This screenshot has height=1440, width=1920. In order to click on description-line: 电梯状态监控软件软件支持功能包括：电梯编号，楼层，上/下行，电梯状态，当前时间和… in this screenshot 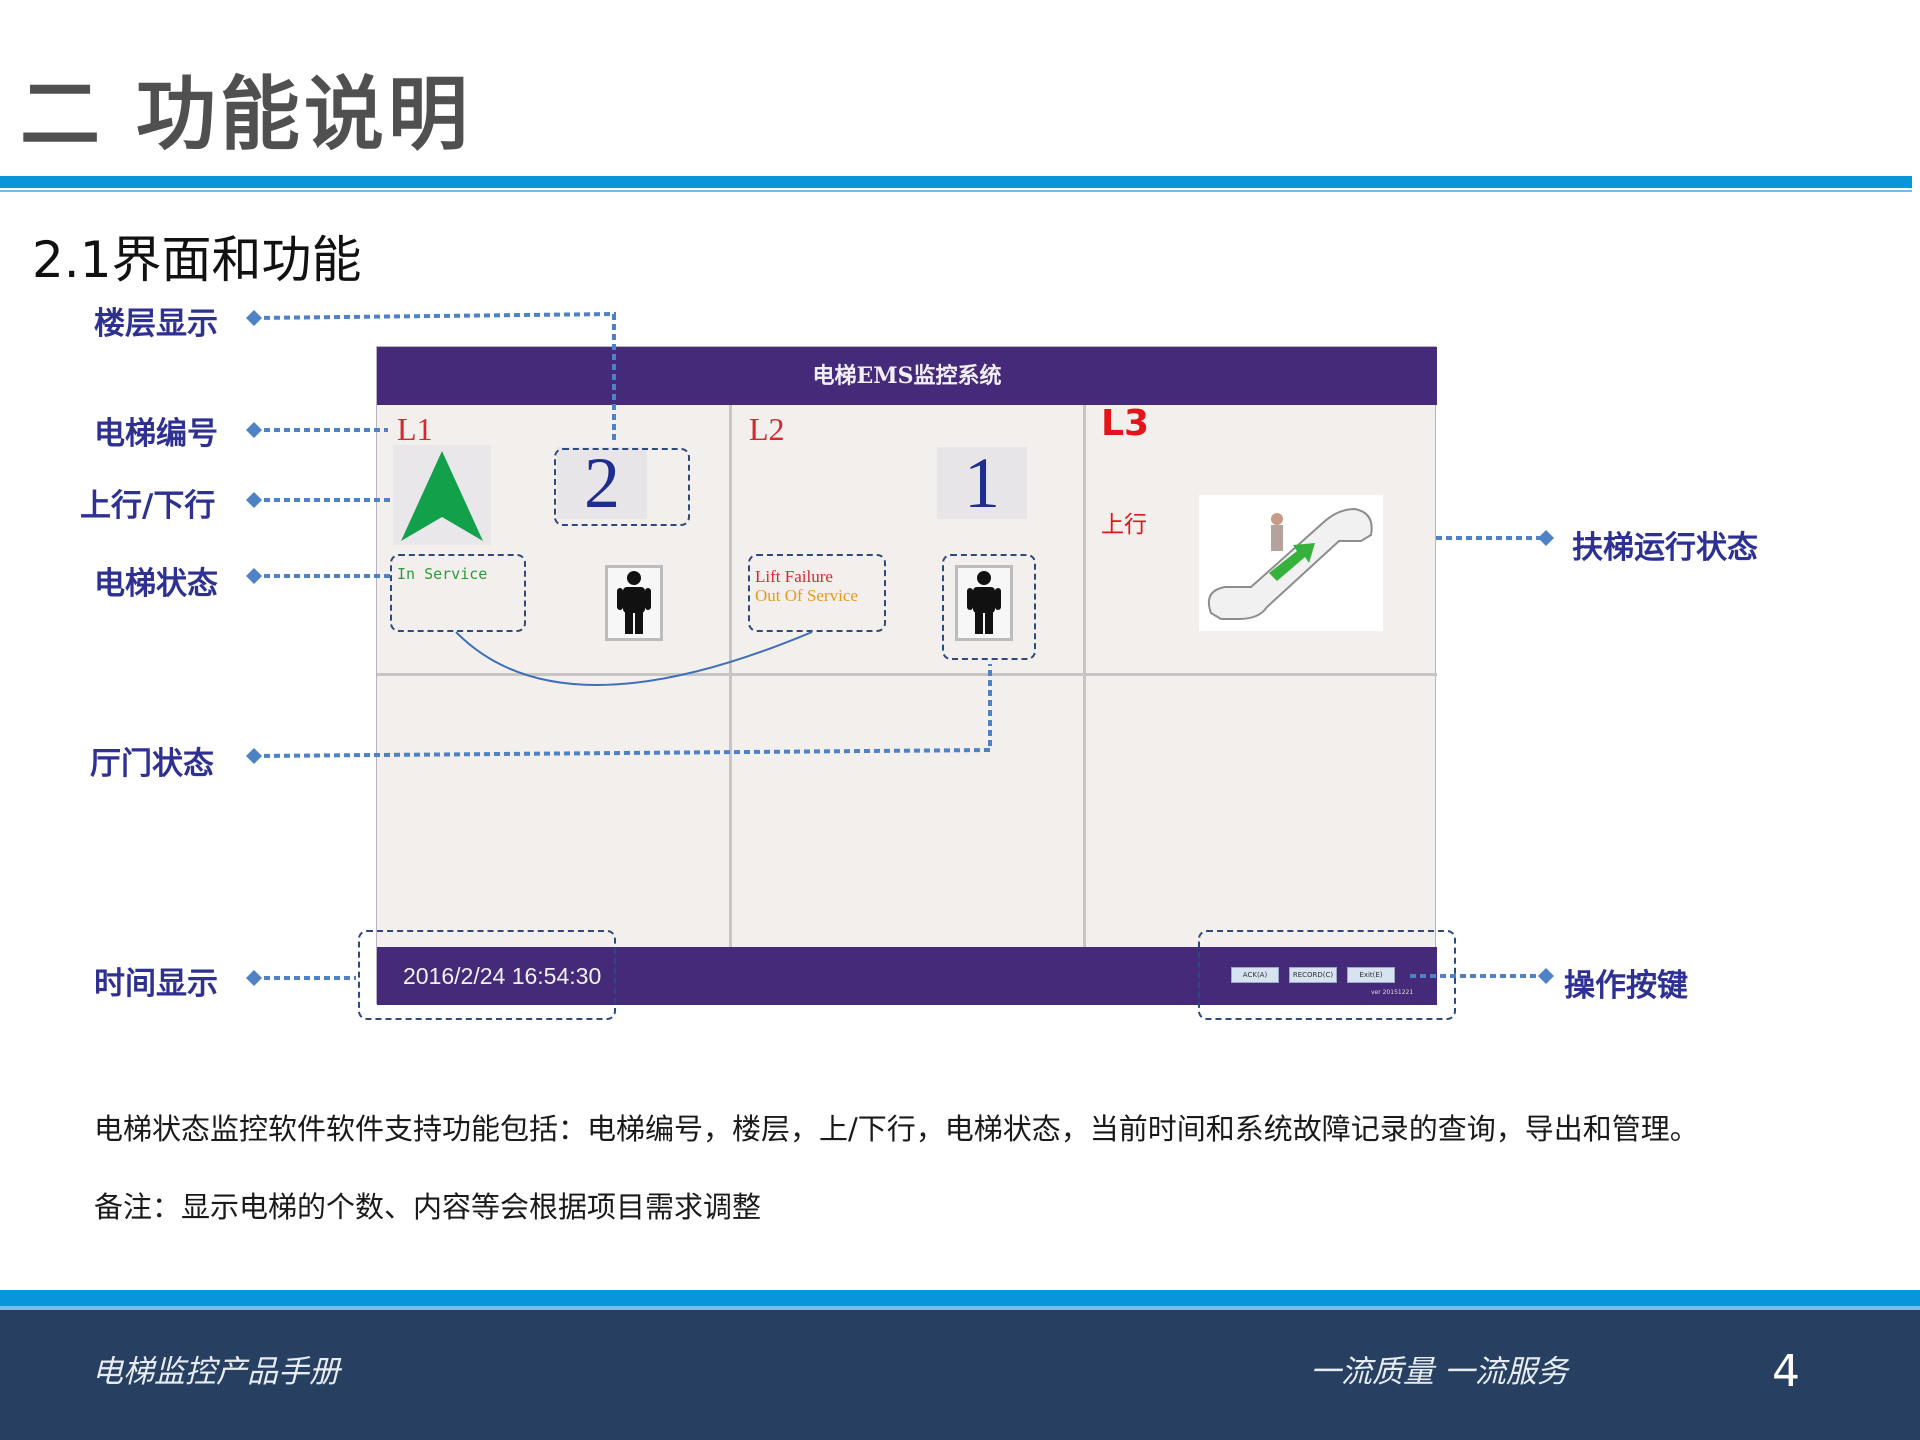, I will do `click(896, 1129)`.